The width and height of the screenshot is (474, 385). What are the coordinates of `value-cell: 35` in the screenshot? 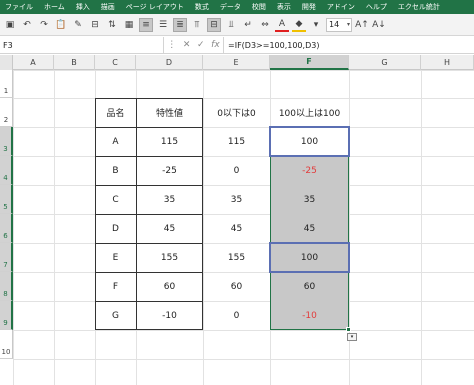 It's located at (169, 199).